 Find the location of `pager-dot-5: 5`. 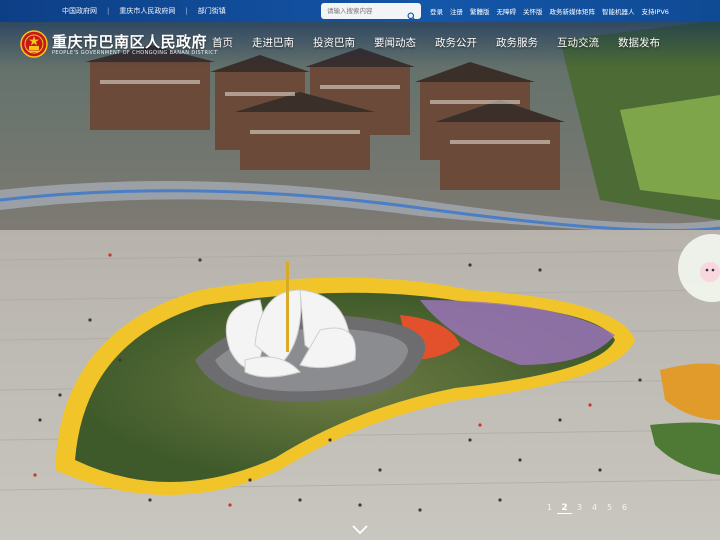

pager-dot-5: 5 is located at coordinates (609, 508).